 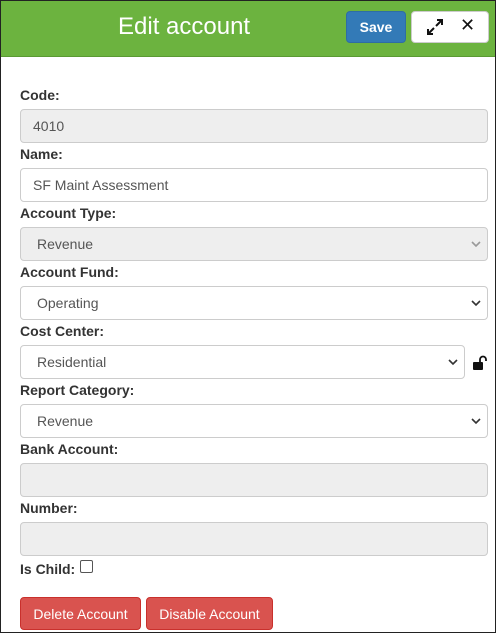 What do you see at coordinates (184, 26) in the screenshot?
I see `dialog-title: Edit account` at bounding box center [184, 26].